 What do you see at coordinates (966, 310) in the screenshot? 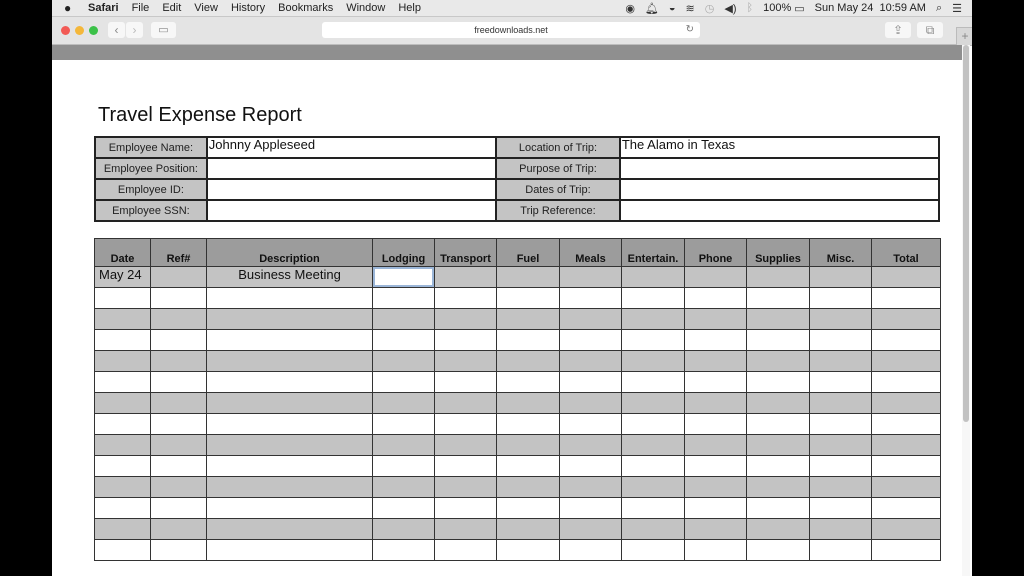
I see `vertical-scrollbar` at bounding box center [966, 310].